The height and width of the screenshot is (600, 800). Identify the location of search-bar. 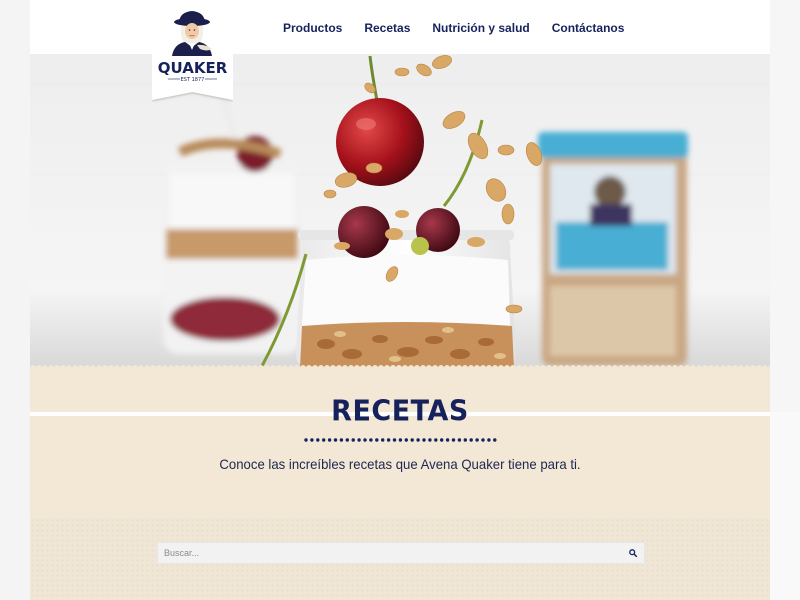
(401, 553).